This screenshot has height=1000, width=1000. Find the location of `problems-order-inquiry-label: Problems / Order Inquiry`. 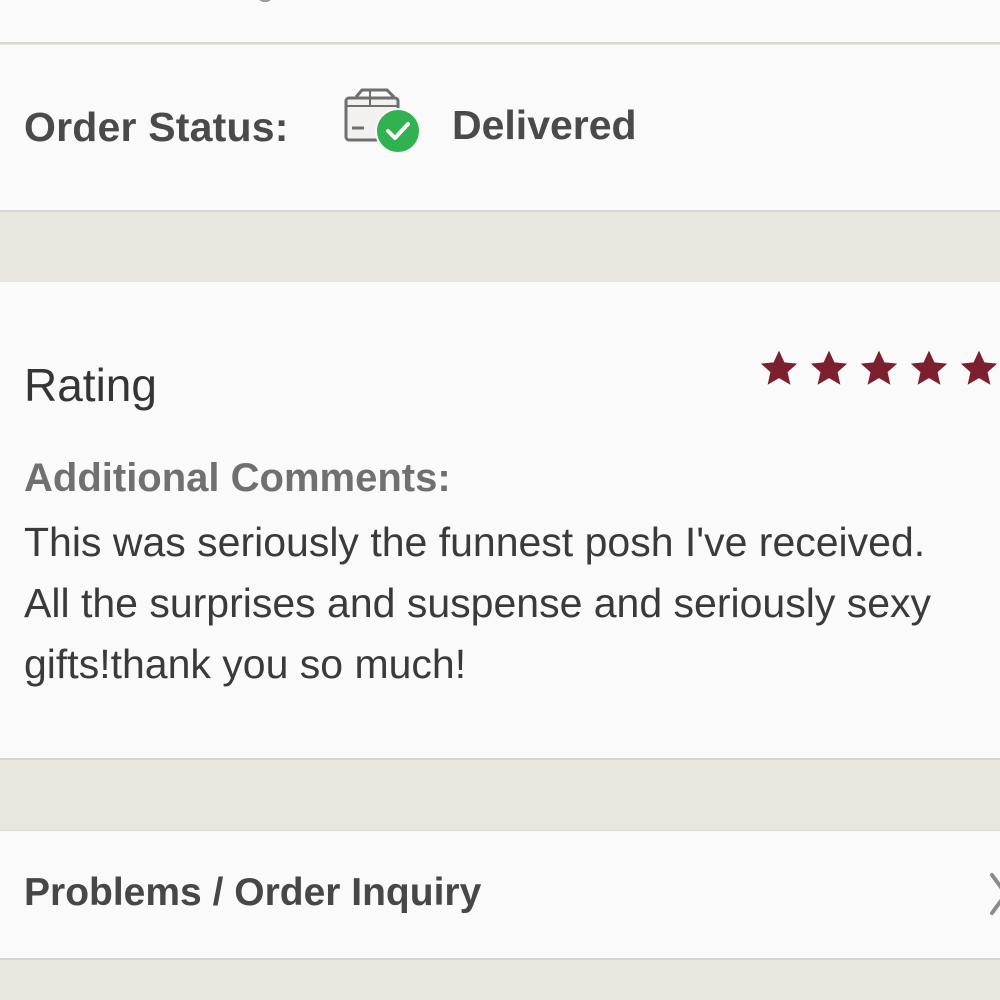

problems-order-inquiry-label: Problems / Order Inquiry is located at coordinates (253, 892).